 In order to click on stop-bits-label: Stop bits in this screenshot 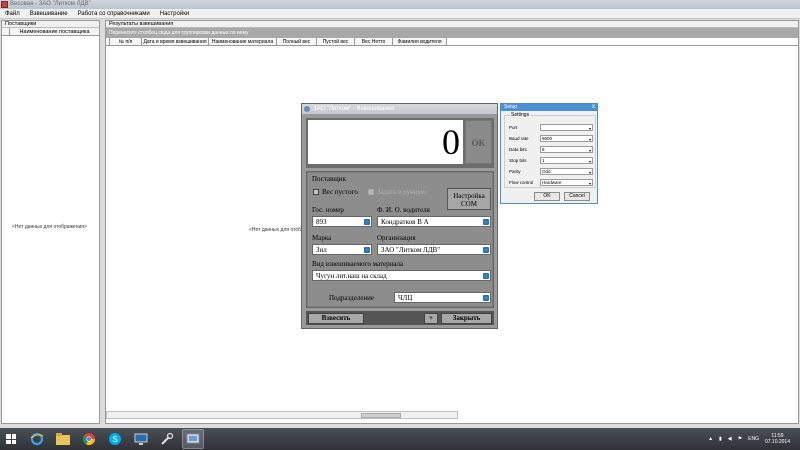, I will do `click(518, 160)`.